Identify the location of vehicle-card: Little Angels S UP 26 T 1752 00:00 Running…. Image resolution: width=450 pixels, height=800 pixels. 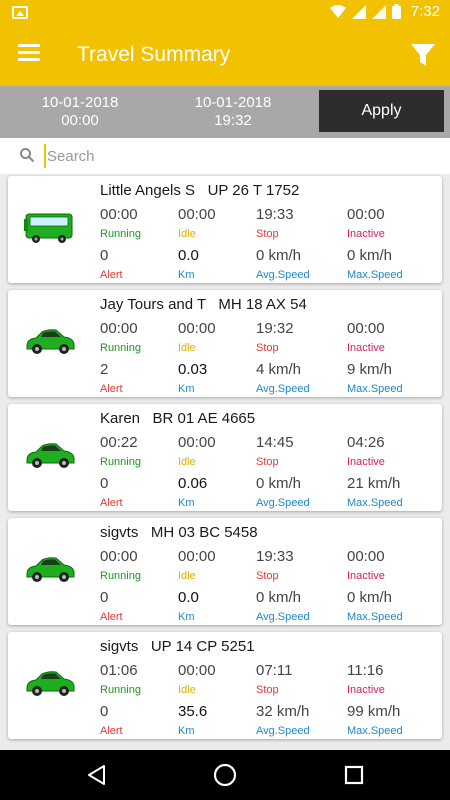
(225, 229).